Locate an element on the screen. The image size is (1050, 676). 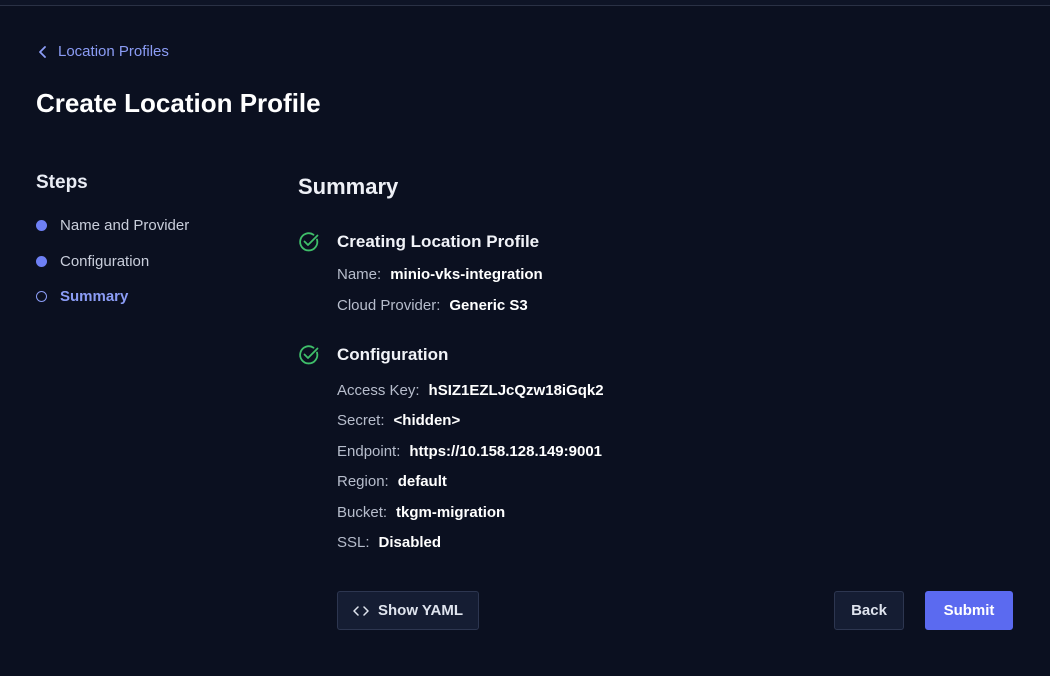
section-label: Configuration is located at coordinates (393, 354).